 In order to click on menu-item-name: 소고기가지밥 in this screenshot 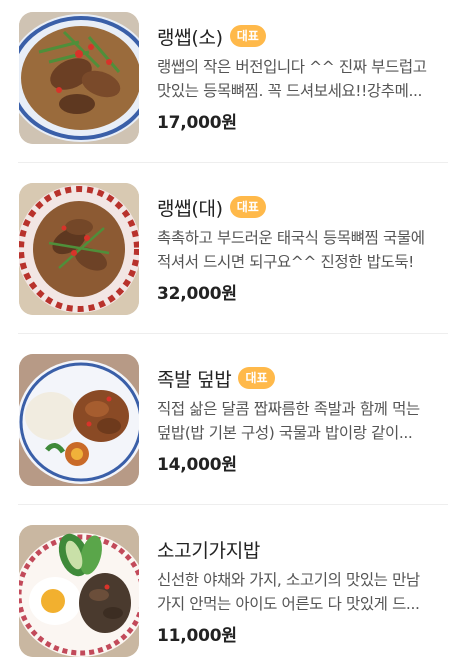, I will do `click(209, 550)`.